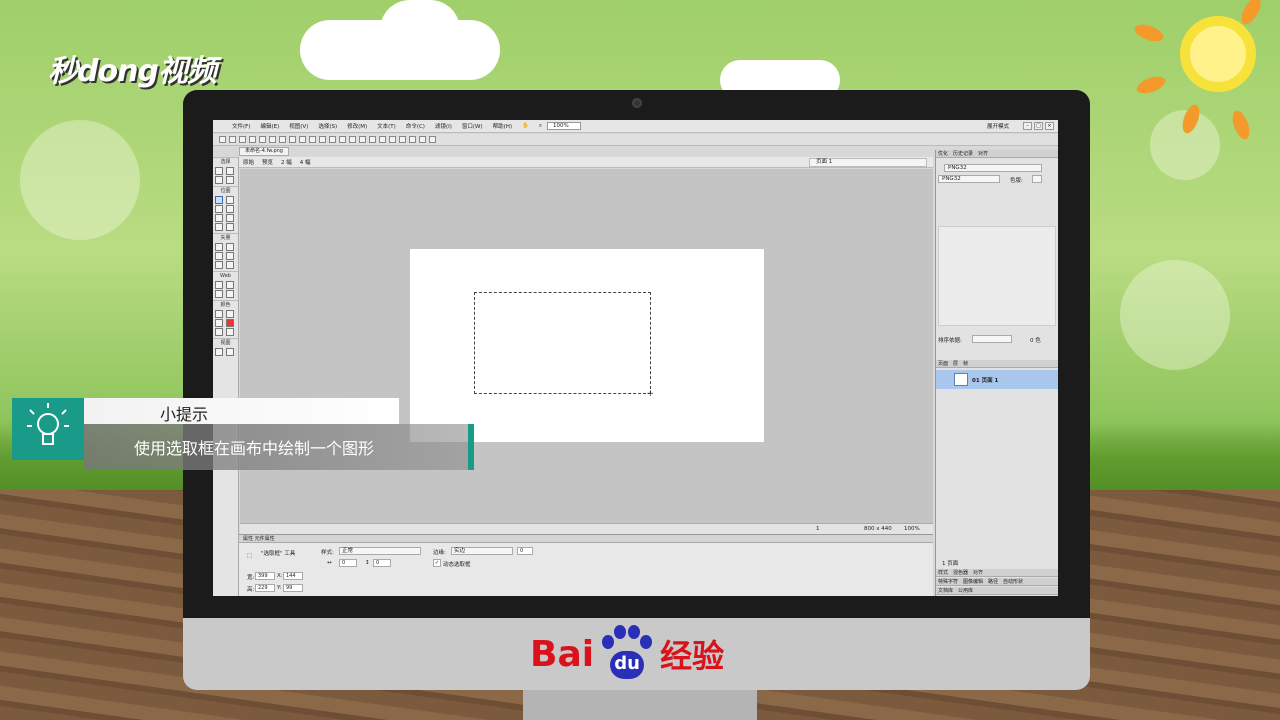 This screenshot has width=1280, height=720. Describe the element at coordinates (267, 162) in the screenshot. I see `tab-preview: 预览` at that location.